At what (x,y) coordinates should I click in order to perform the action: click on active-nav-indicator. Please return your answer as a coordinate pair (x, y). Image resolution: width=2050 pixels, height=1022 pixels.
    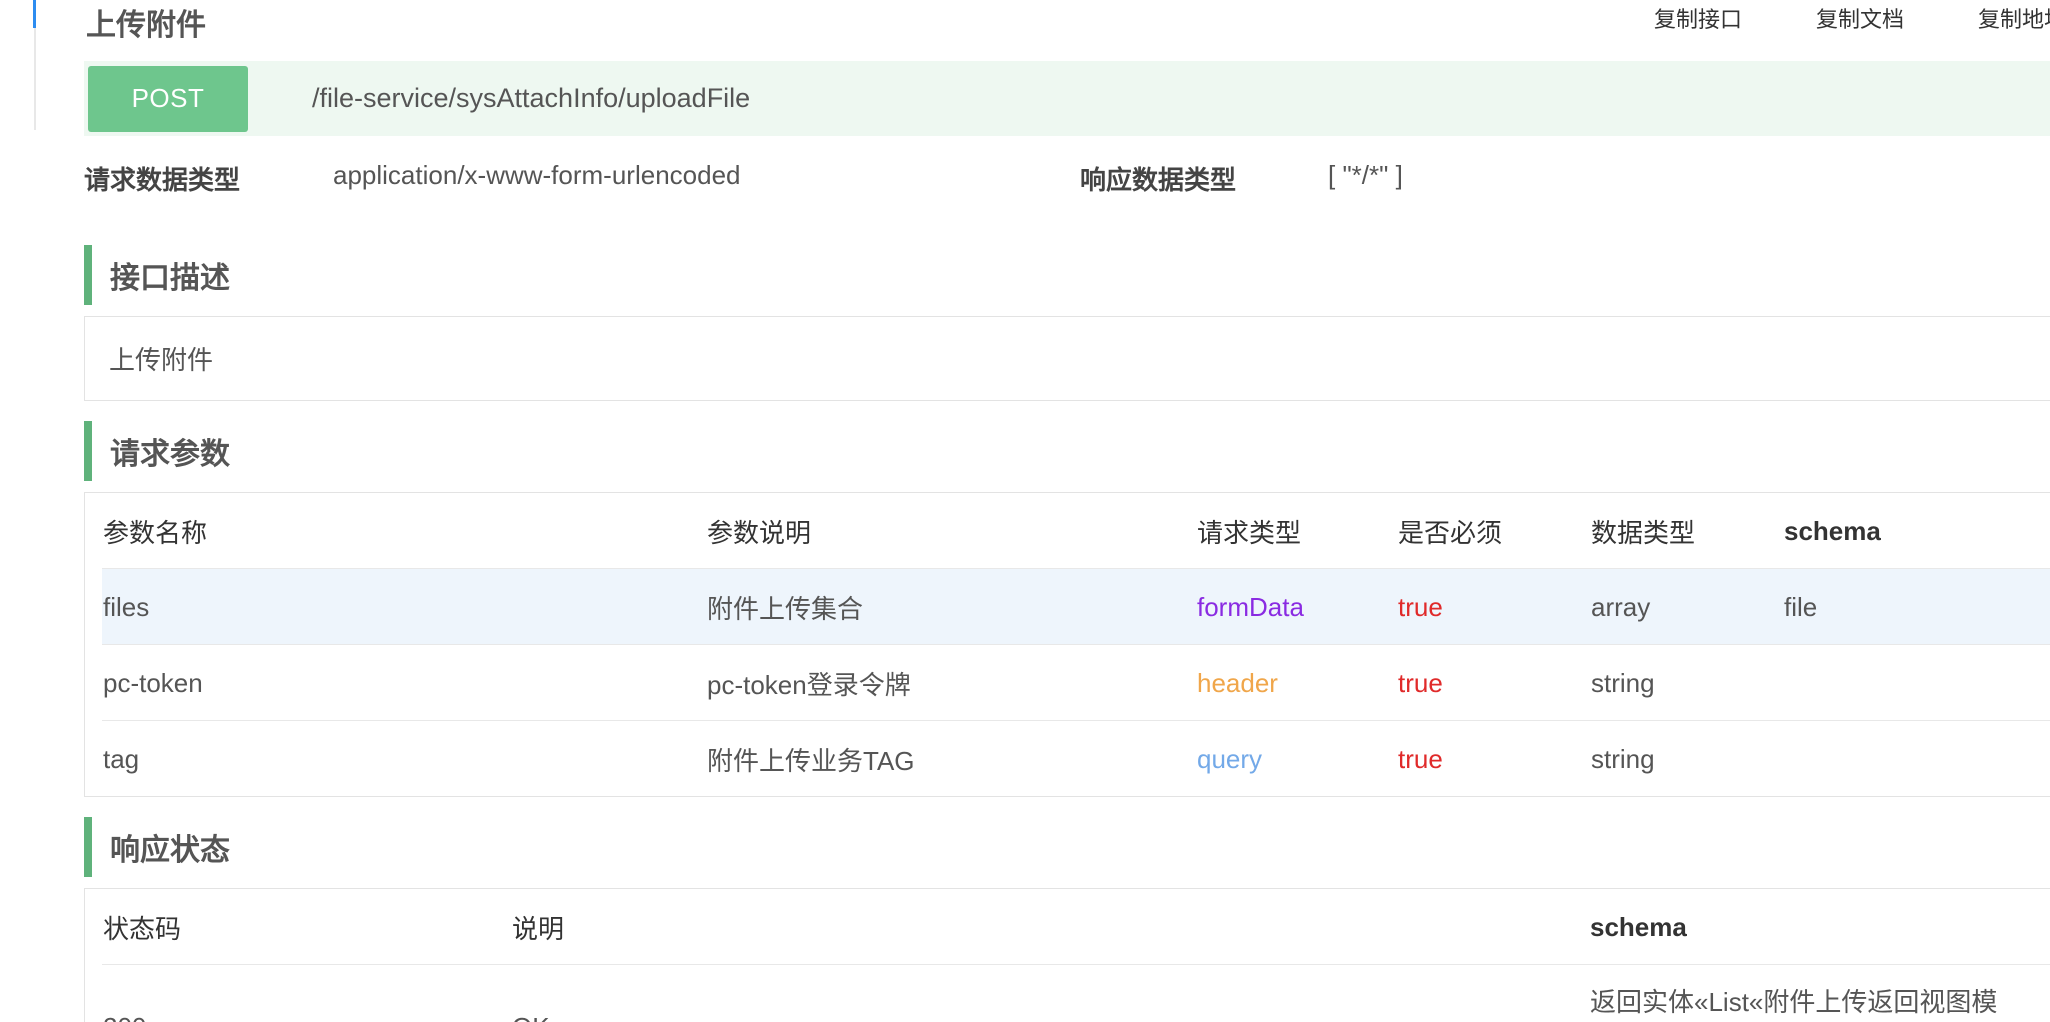
    Looking at the image, I should click on (34, 14).